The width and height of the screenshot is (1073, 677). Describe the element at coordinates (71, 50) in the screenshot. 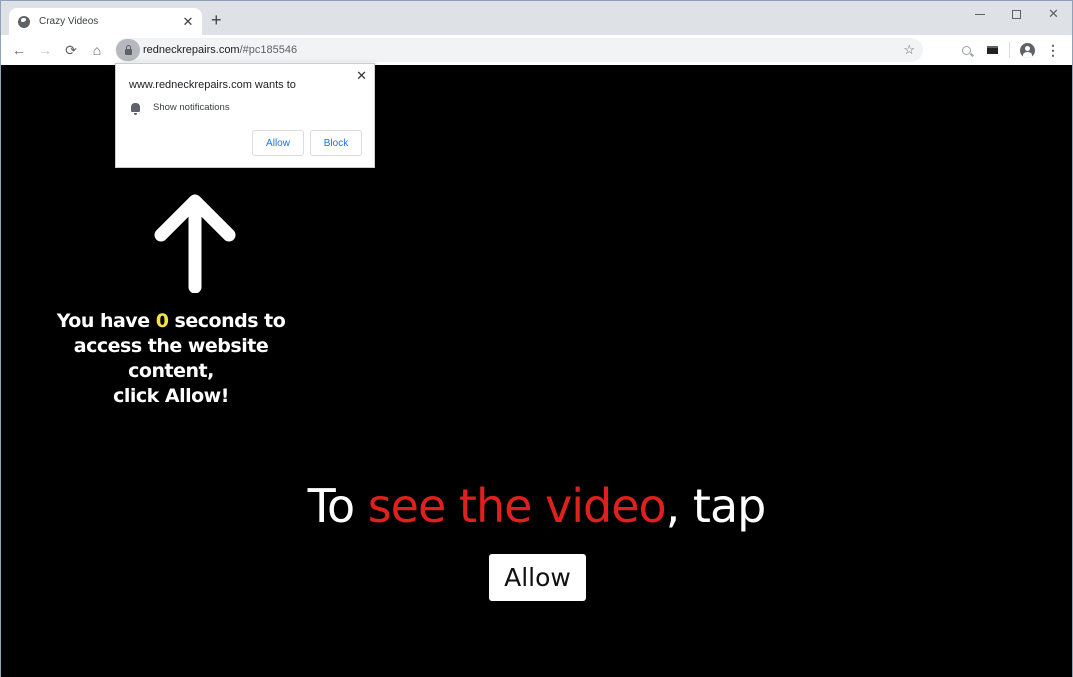

I see `reload-button: ⟳` at that location.